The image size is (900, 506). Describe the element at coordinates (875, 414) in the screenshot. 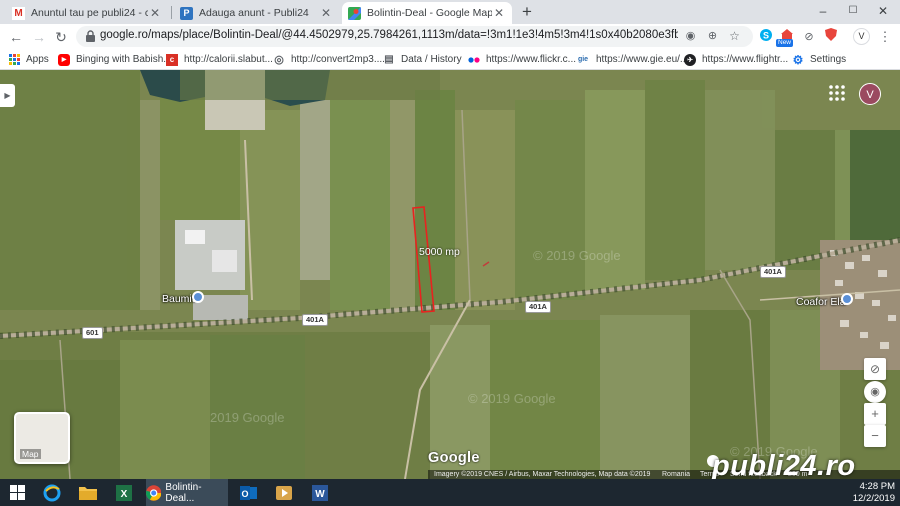

I see `zoom-in-button: +` at that location.